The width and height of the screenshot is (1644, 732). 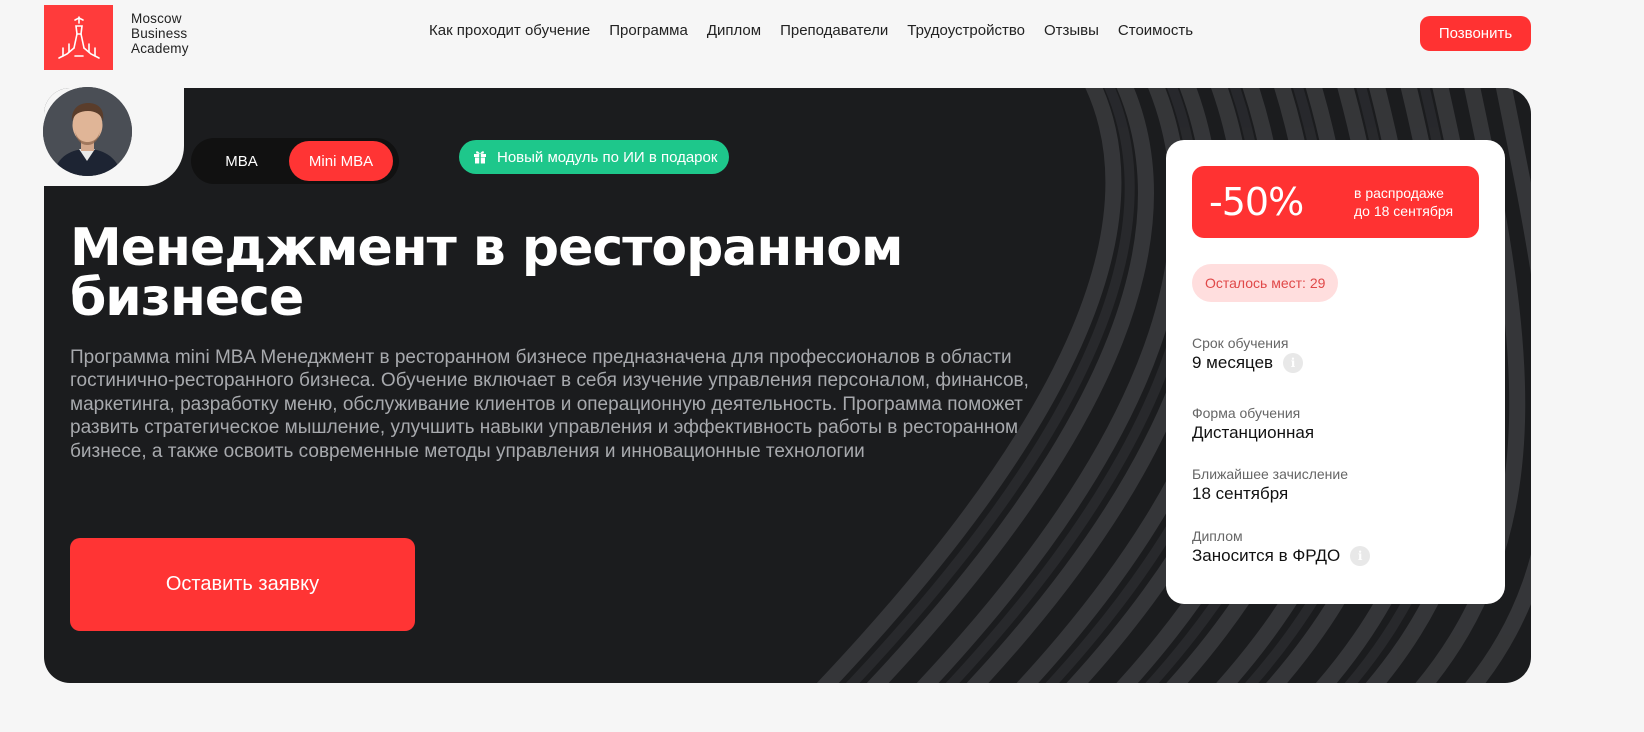 I want to click on logo-mark, so click(x=78, y=37).